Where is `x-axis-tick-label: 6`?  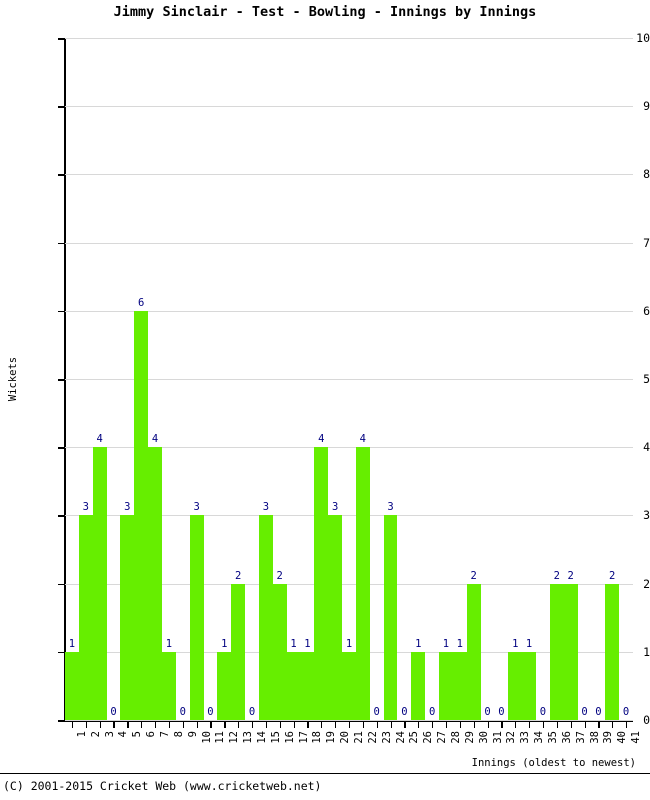
x-axis-tick-label: 6 is located at coordinates (151, 734).